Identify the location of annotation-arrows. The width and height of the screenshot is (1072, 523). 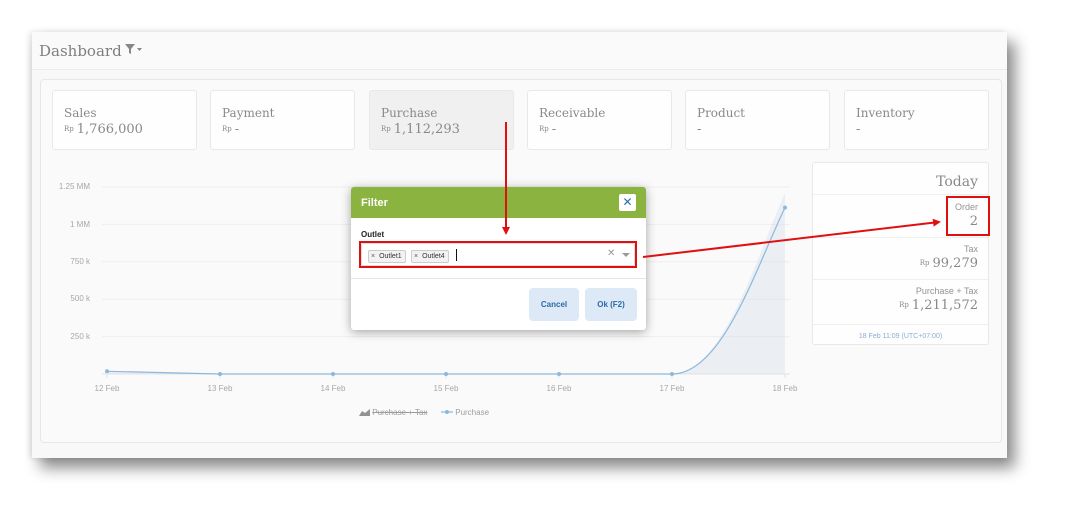
(721, 190).